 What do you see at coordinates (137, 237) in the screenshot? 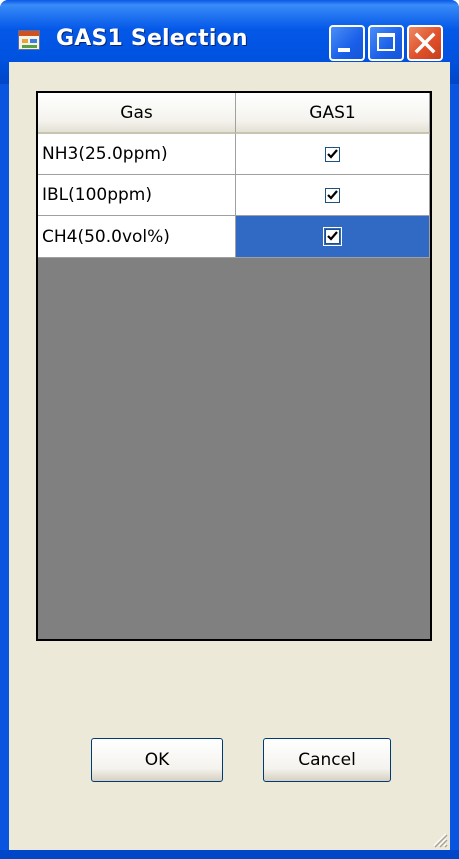
I see `gas-name-cell: CH4(50.0vol%)` at bounding box center [137, 237].